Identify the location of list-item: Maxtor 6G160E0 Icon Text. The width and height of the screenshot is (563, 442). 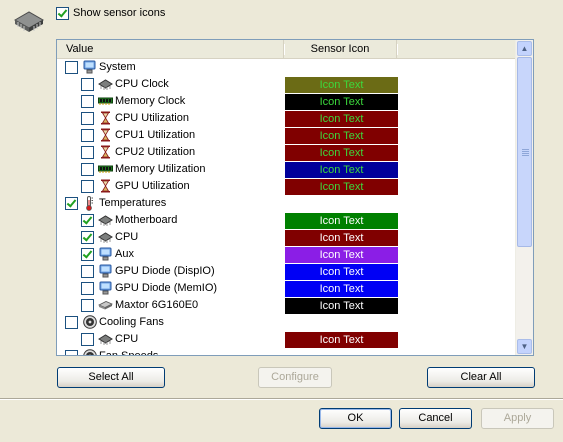
(287, 305).